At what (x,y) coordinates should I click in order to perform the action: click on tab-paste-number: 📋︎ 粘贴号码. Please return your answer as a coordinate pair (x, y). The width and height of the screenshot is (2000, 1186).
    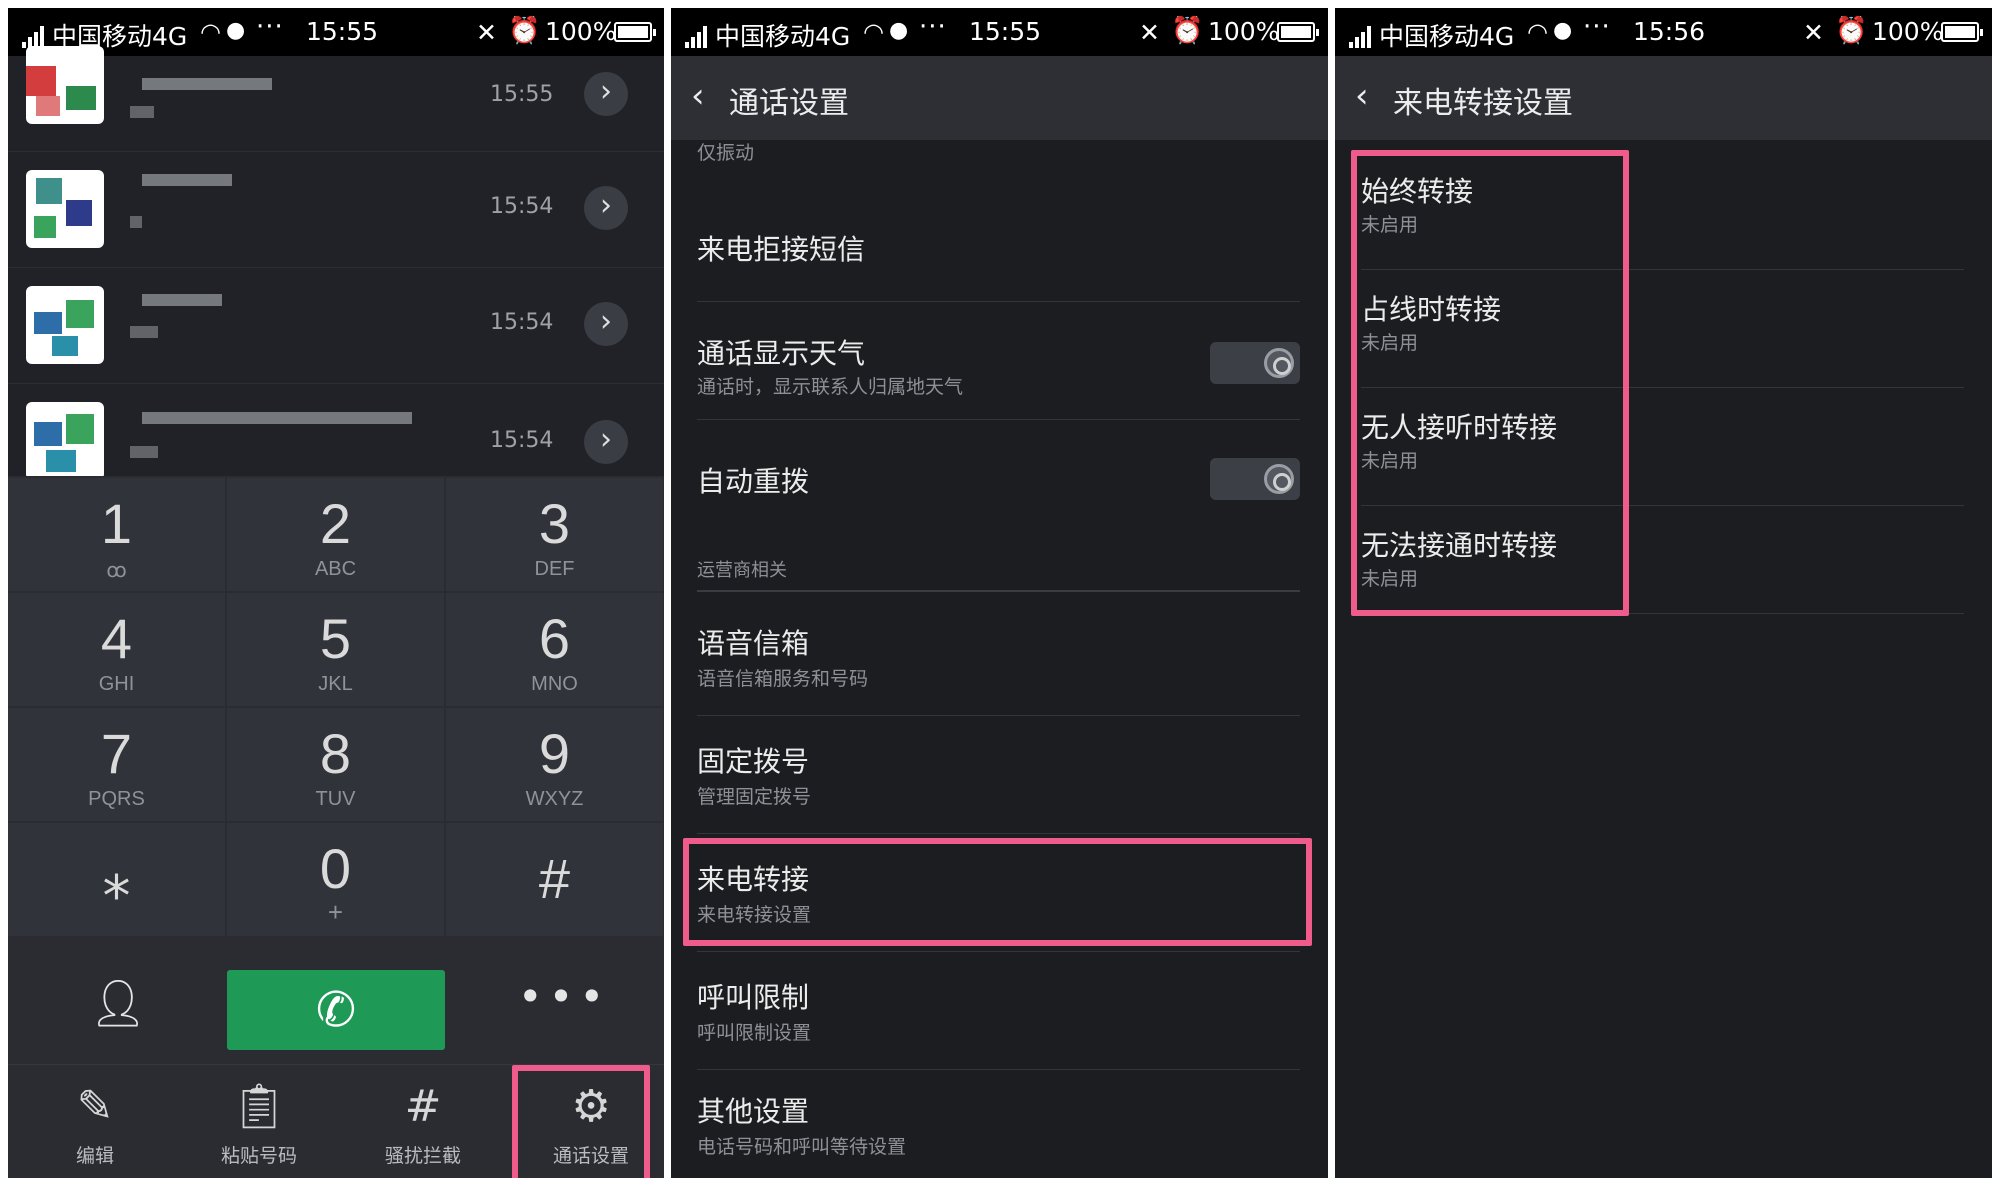
    Looking at the image, I should click on (259, 1121).